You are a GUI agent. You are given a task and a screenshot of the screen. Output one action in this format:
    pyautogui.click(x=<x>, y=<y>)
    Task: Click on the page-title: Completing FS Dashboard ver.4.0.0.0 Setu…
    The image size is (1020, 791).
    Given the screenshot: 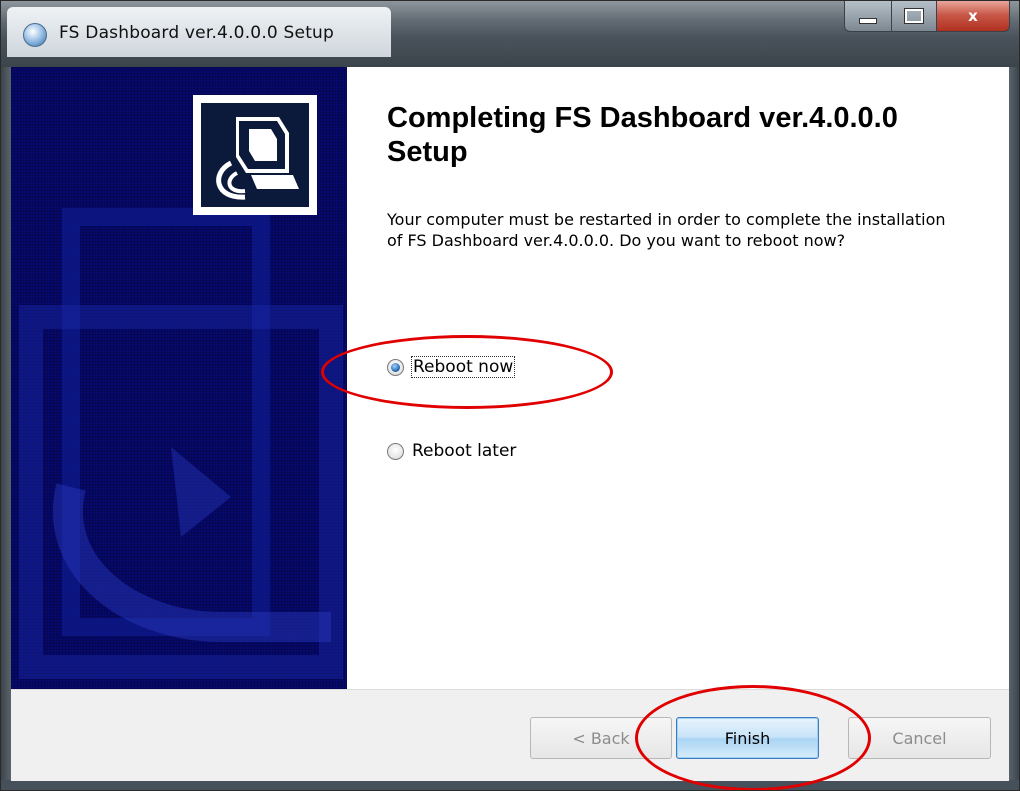 What is the action you would take?
    pyautogui.click(x=642, y=135)
    